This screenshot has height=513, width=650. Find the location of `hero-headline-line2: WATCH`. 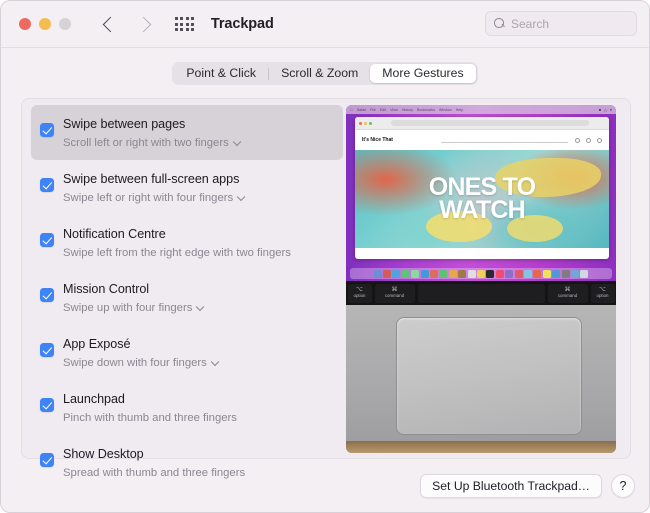

hero-headline-line2: WATCH is located at coordinates (482, 210).